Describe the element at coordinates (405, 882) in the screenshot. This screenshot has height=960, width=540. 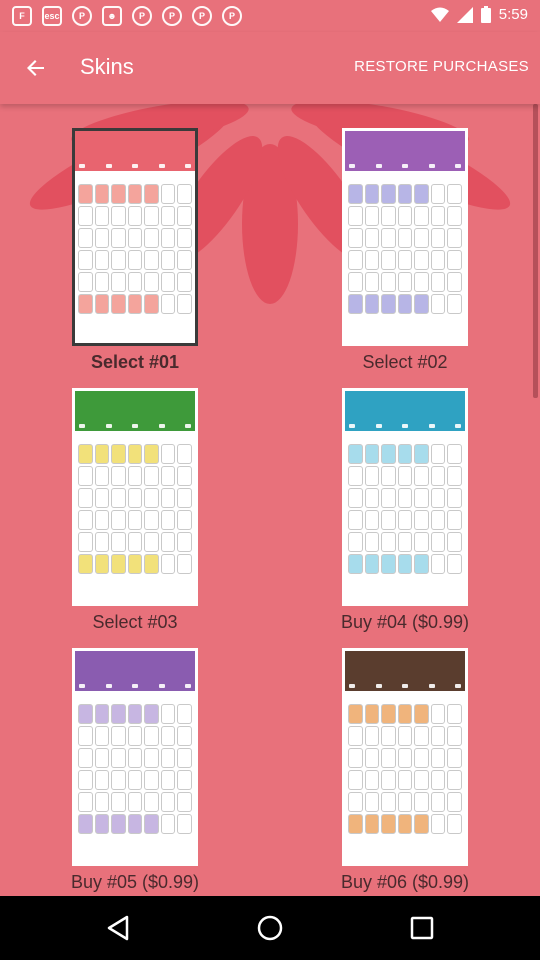
I see `skin-label: Buy #06 ($0.99)` at that location.